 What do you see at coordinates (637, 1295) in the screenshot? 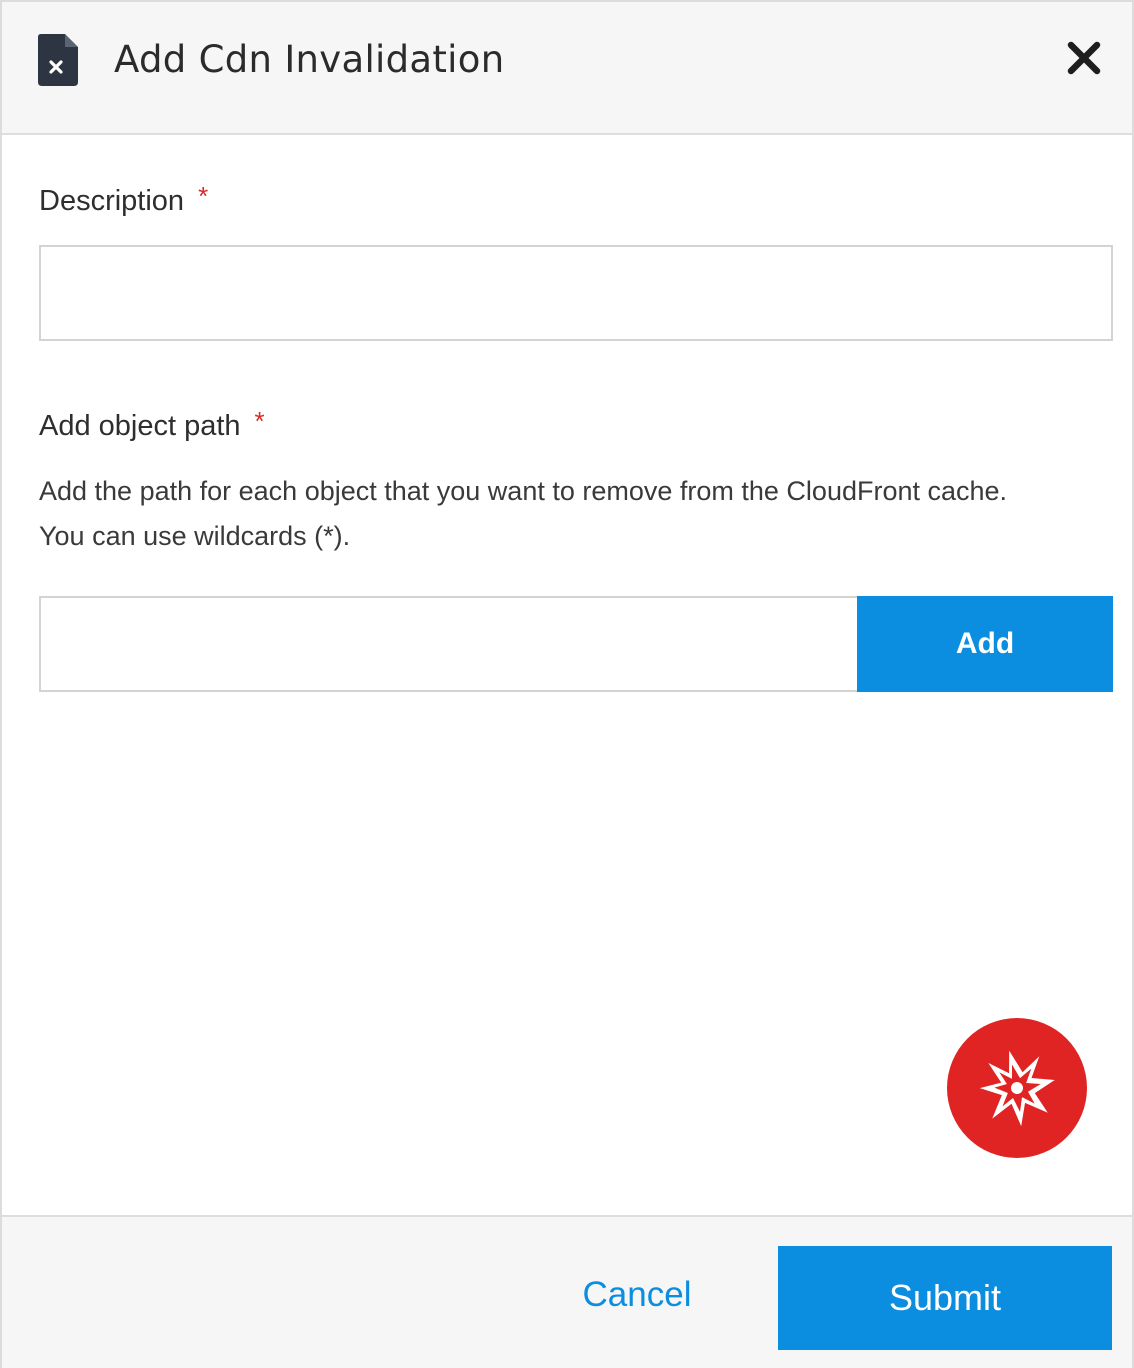
I see `cancel-button: Cancel` at bounding box center [637, 1295].